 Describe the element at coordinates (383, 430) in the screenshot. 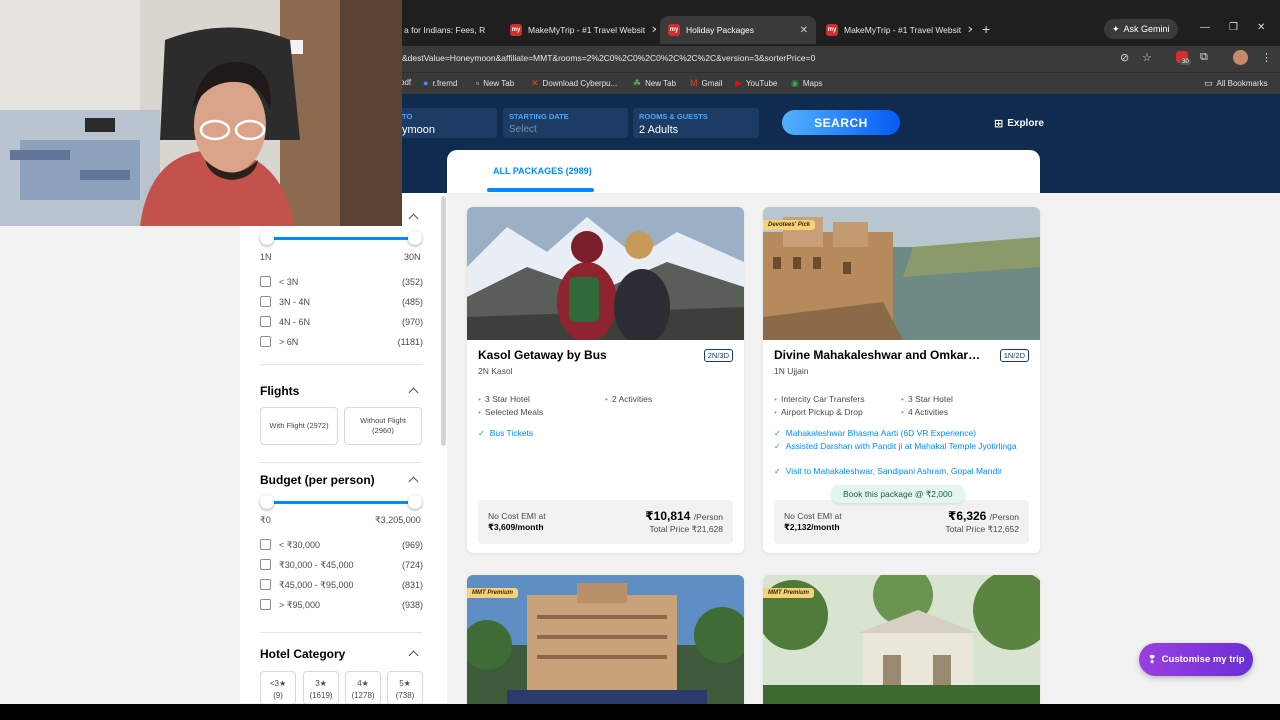

I see `without-flight-count: (2960)` at that location.